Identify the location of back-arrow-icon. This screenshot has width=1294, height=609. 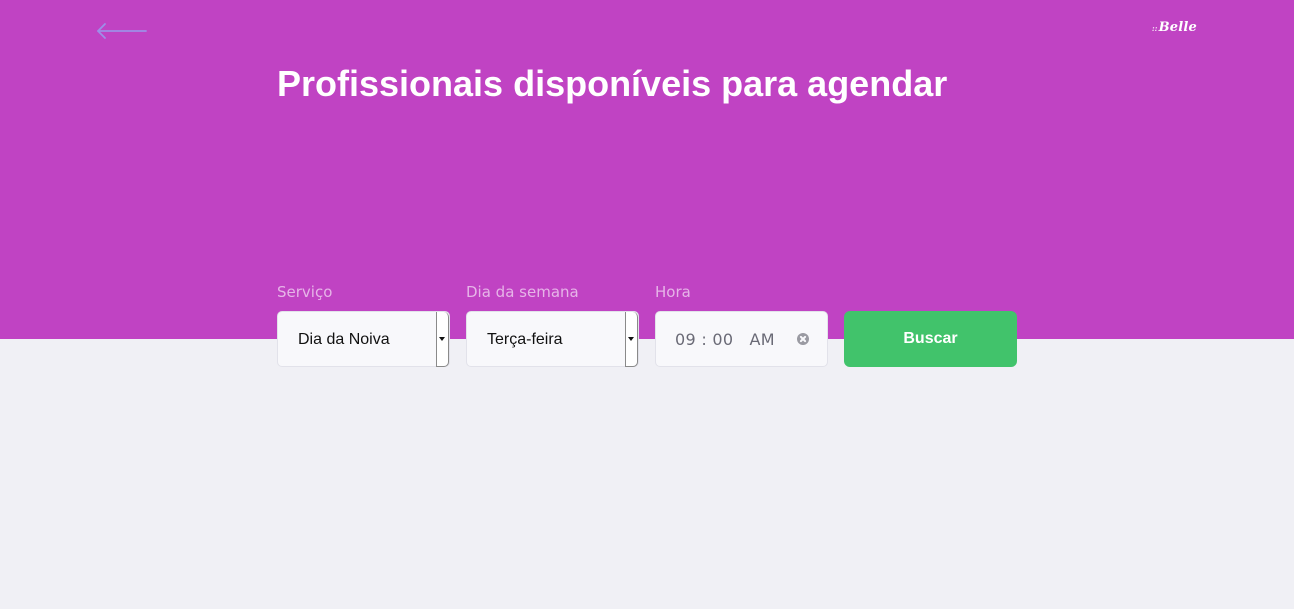
(122, 31).